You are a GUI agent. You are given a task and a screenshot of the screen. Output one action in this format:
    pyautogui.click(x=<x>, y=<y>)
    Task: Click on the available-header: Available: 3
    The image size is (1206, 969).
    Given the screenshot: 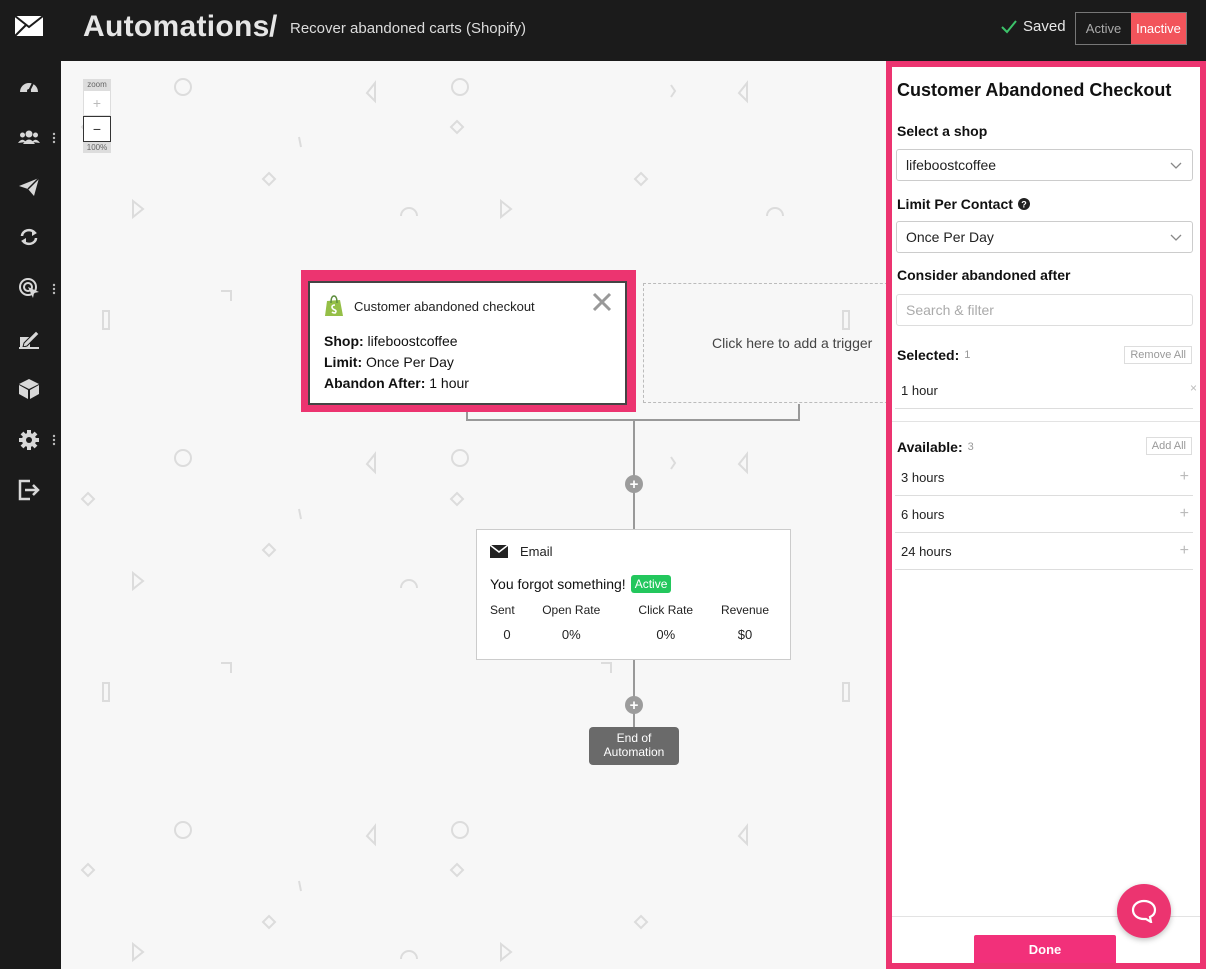 What is the action you would take?
    pyautogui.click(x=935, y=447)
    